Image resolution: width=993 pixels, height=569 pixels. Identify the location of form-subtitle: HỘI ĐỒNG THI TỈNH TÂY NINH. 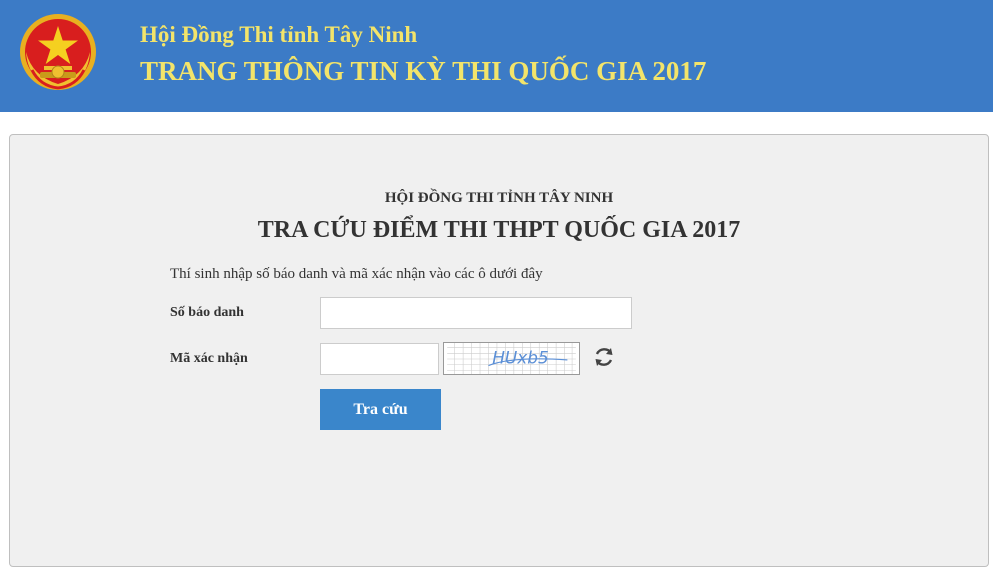
(499, 198).